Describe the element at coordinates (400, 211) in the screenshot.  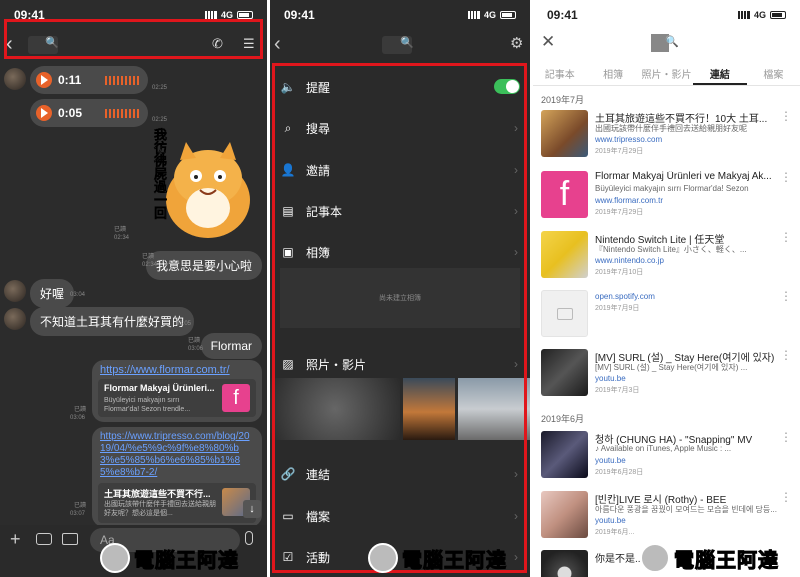
I see `menu-item-notes: ▤ 記事本 ›` at that location.